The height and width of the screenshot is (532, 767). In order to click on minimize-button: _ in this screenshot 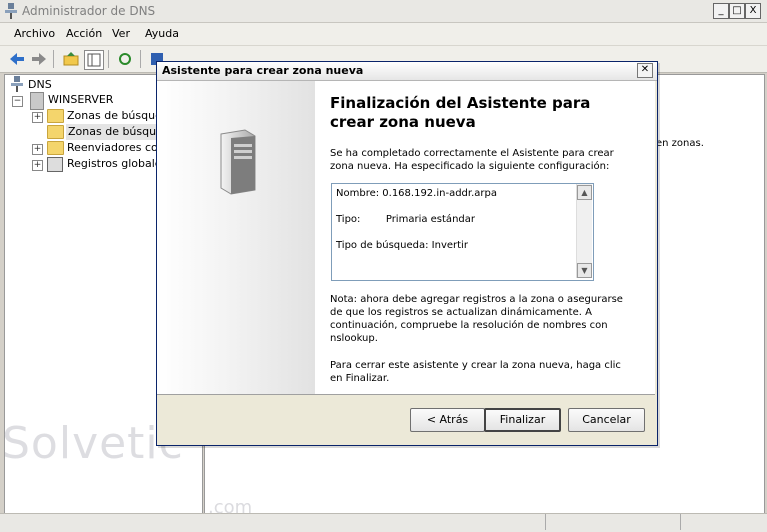, I will do `click(721, 11)`.